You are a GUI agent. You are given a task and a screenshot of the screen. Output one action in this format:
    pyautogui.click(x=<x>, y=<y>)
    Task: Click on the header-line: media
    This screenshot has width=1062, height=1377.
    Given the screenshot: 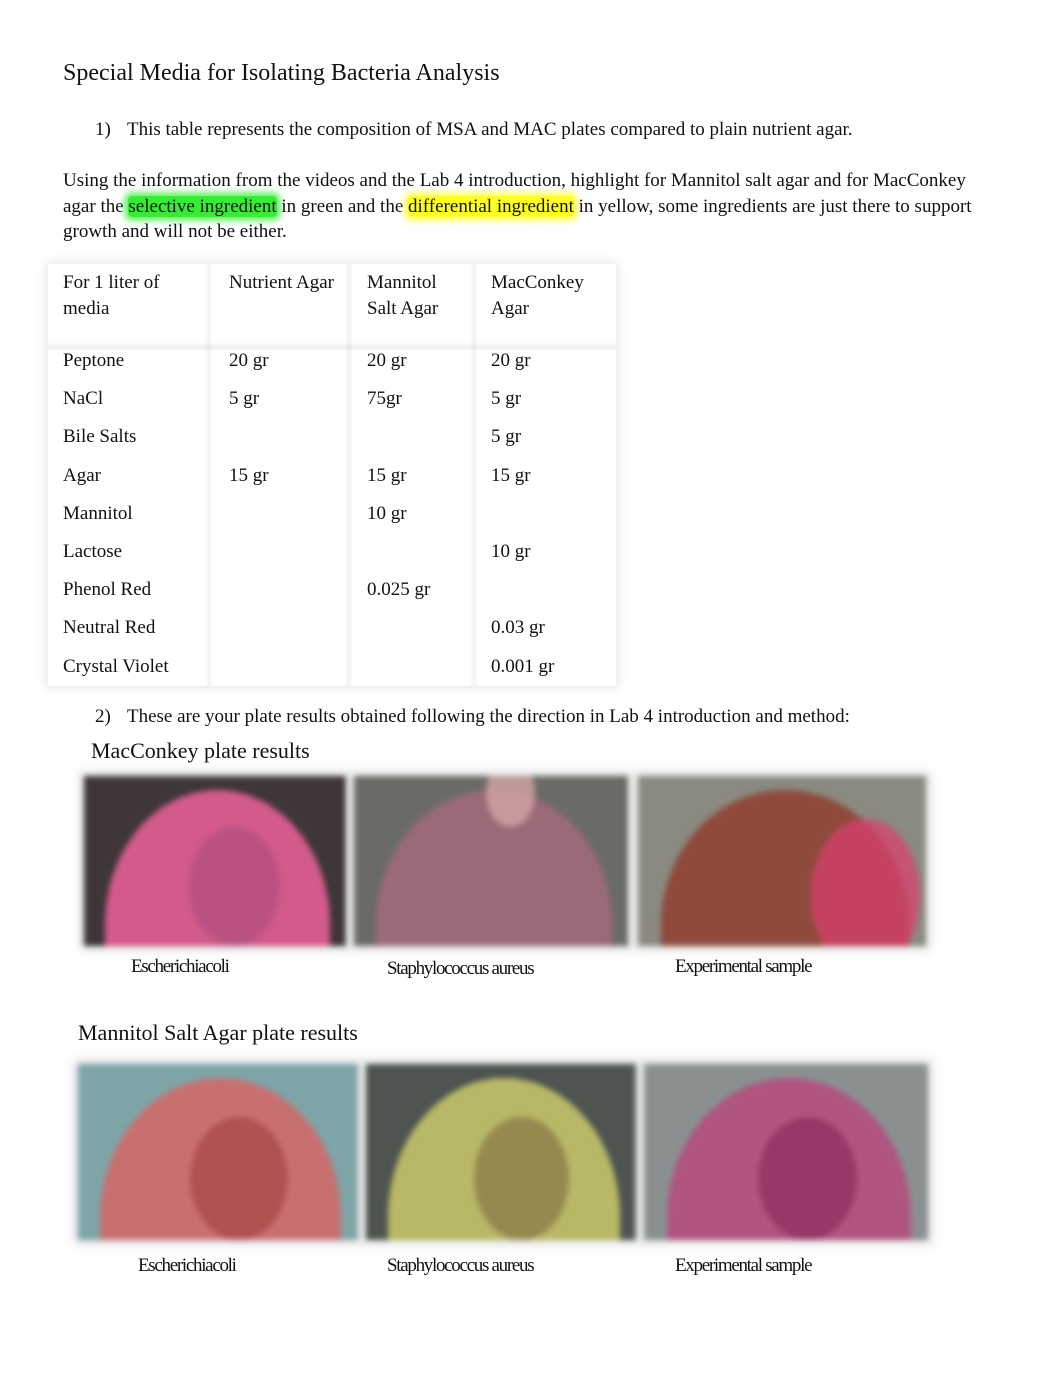 What is the action you would take?
    pyautogui.click(x=86, y=308)
    